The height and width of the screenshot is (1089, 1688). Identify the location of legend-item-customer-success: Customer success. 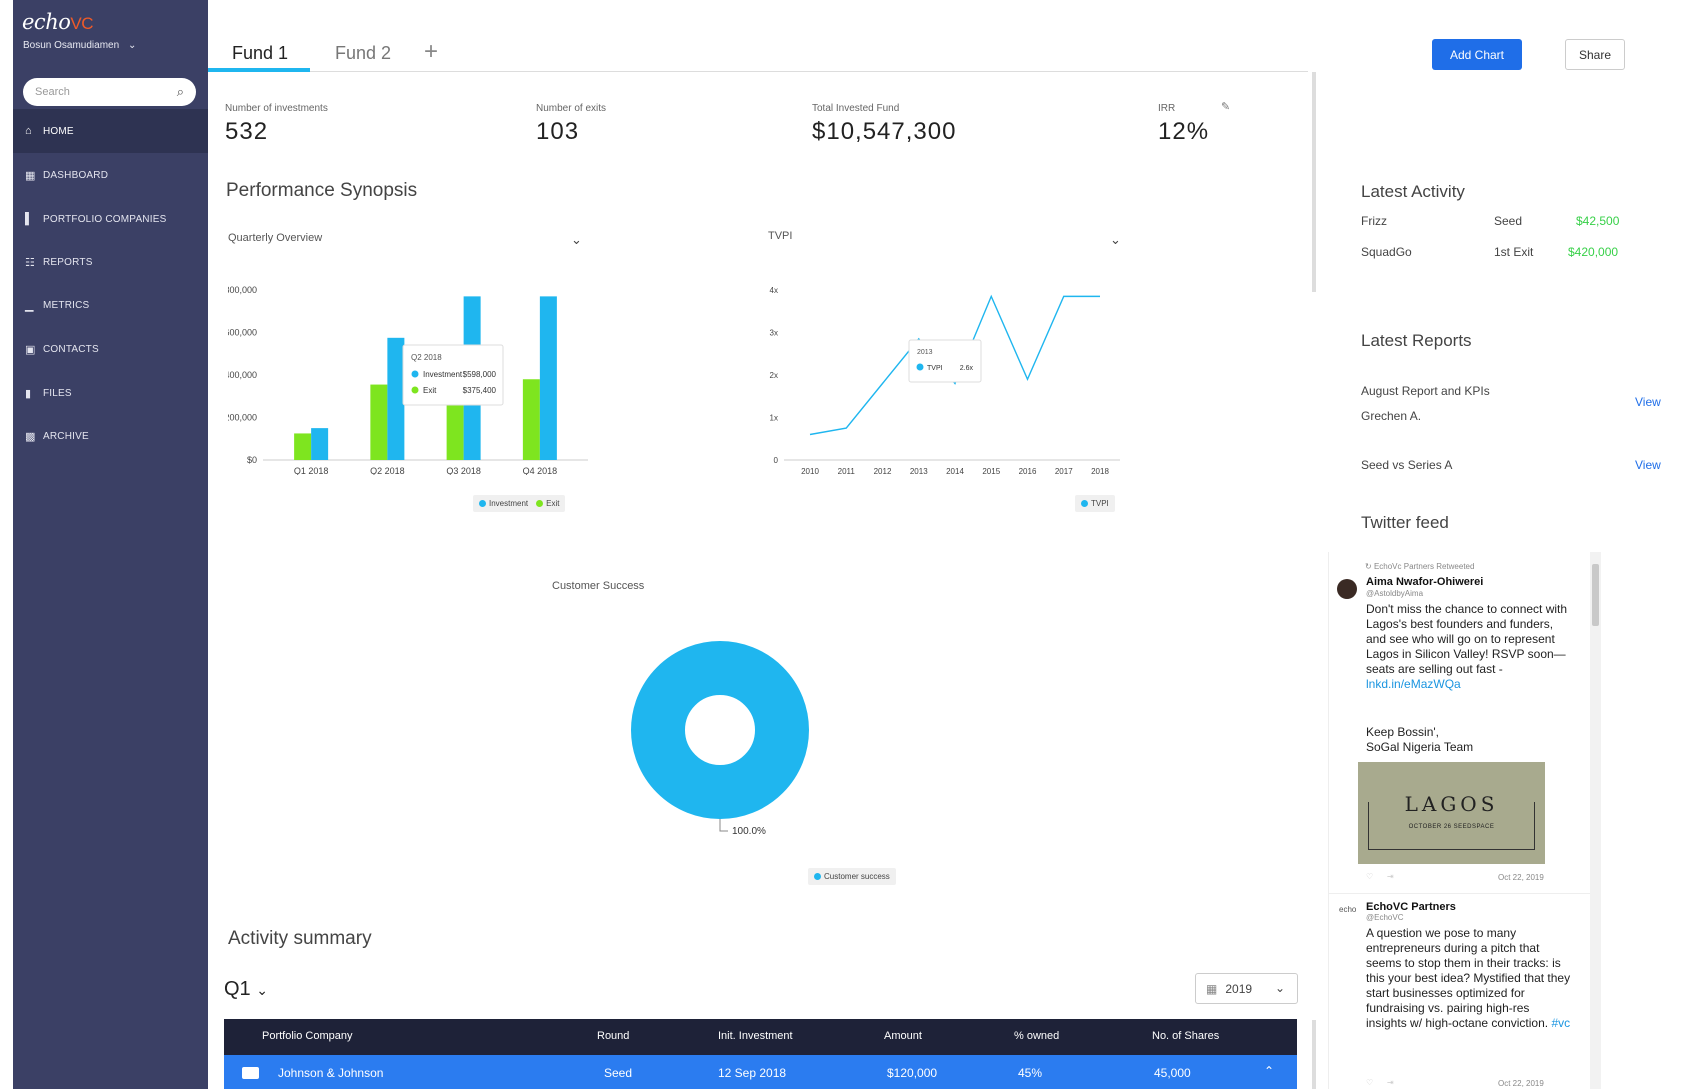
(852, 876).